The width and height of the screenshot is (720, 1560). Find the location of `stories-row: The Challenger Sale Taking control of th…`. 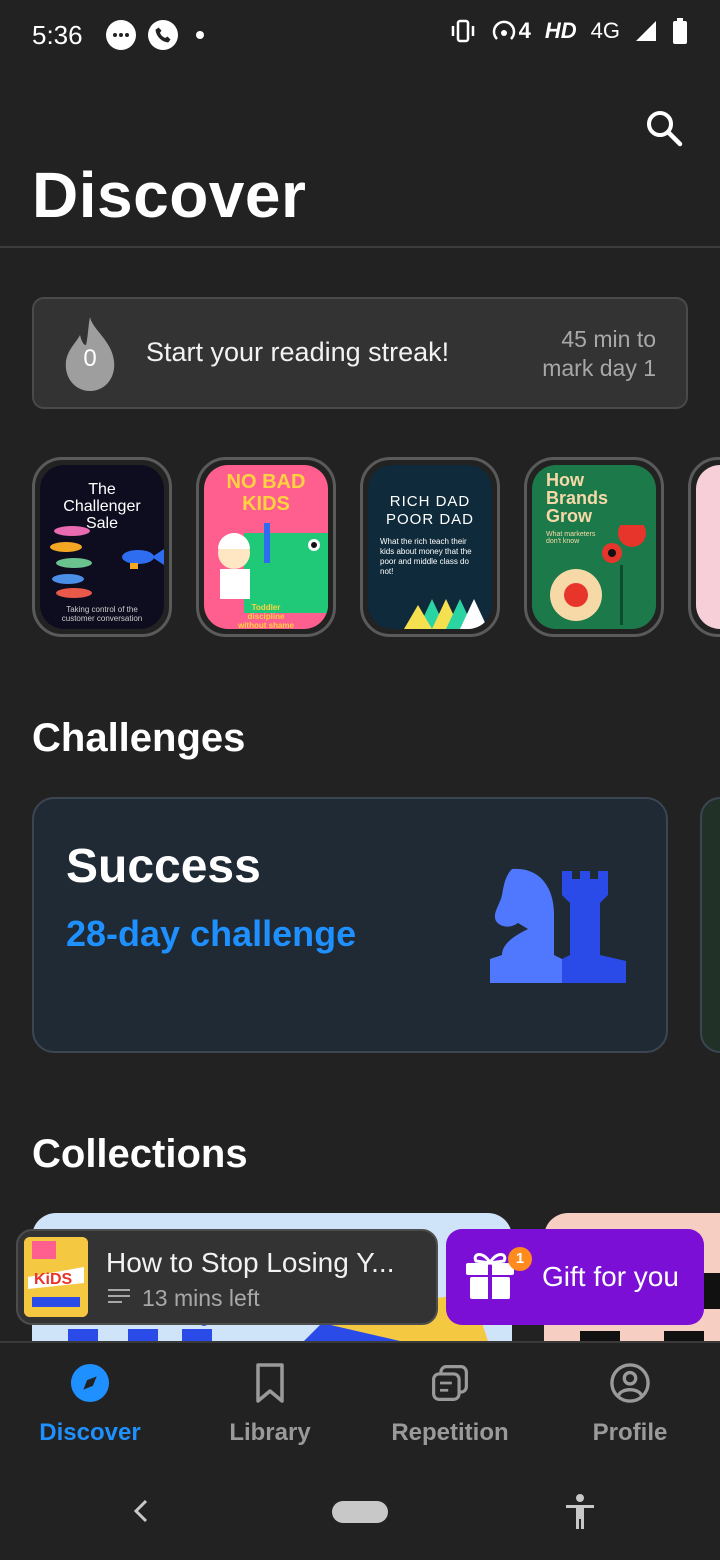

stories-row: The Challenger Sale Taking control of th… is located at coordinates (376, 547).